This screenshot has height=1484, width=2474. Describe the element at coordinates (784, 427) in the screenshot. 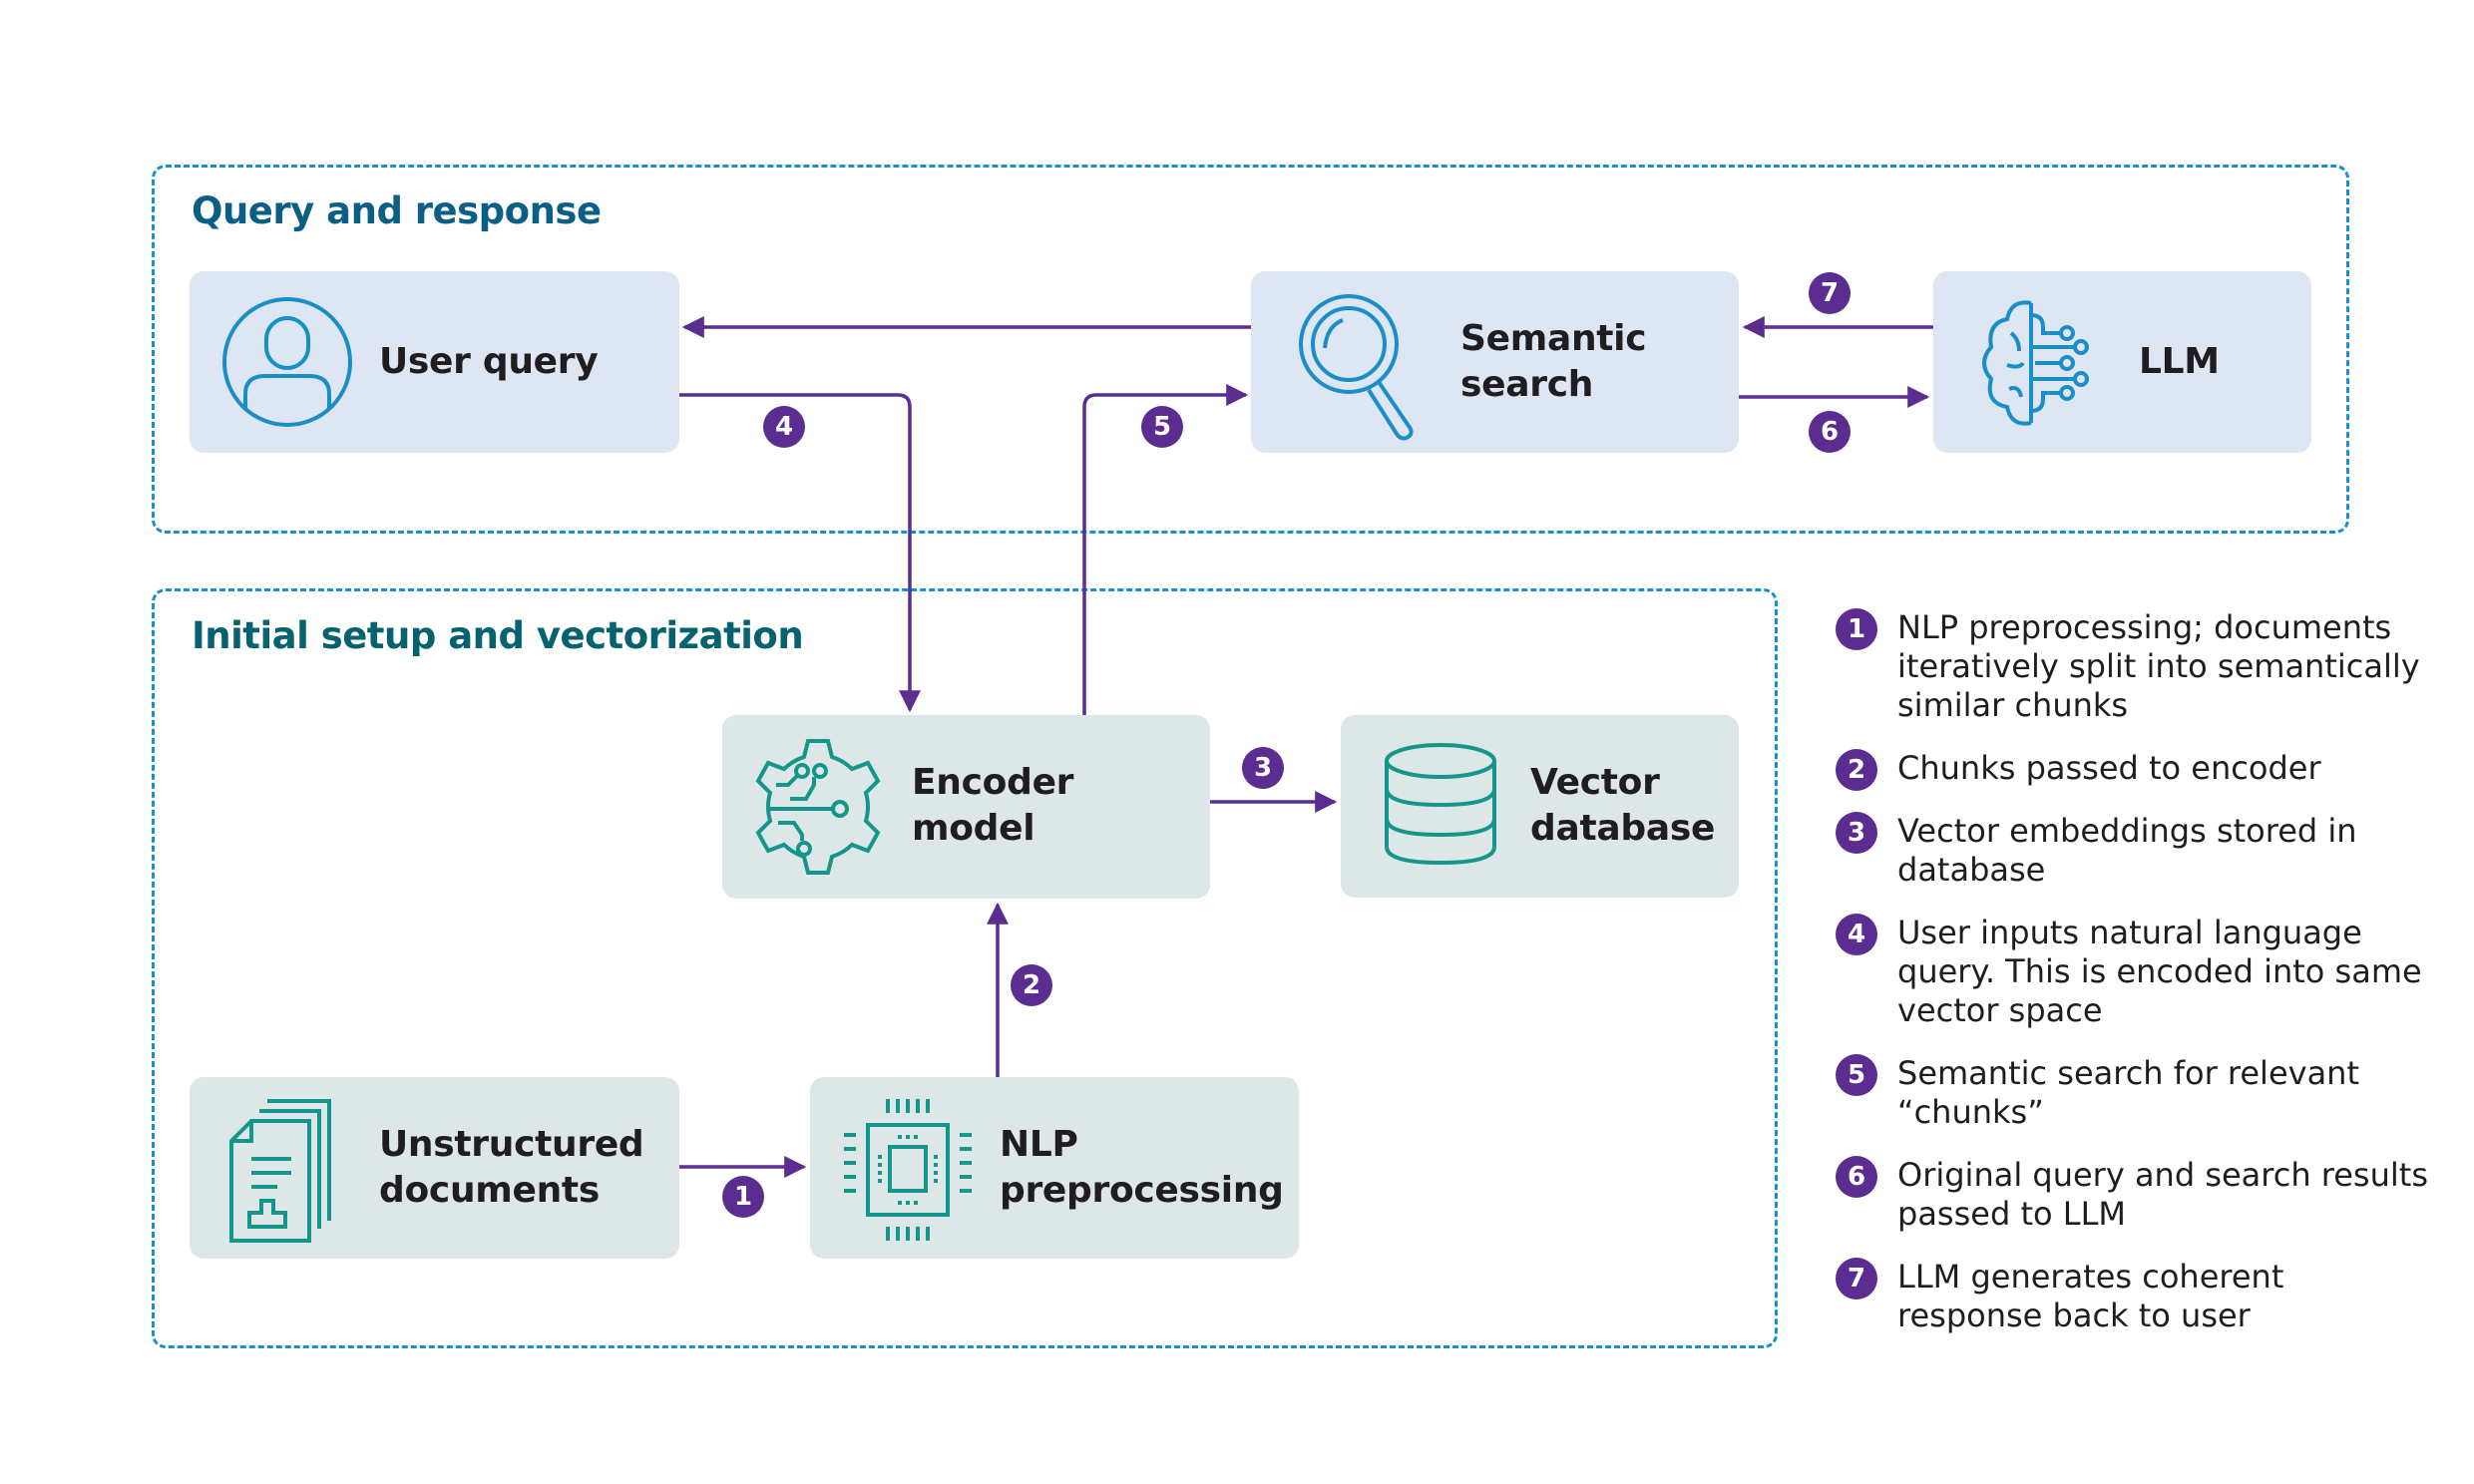

I see `step-badge-4: 4` at that location.